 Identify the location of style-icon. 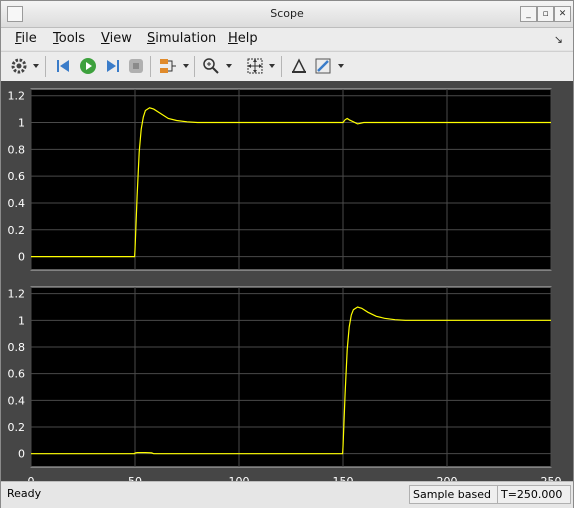
(323, 66).